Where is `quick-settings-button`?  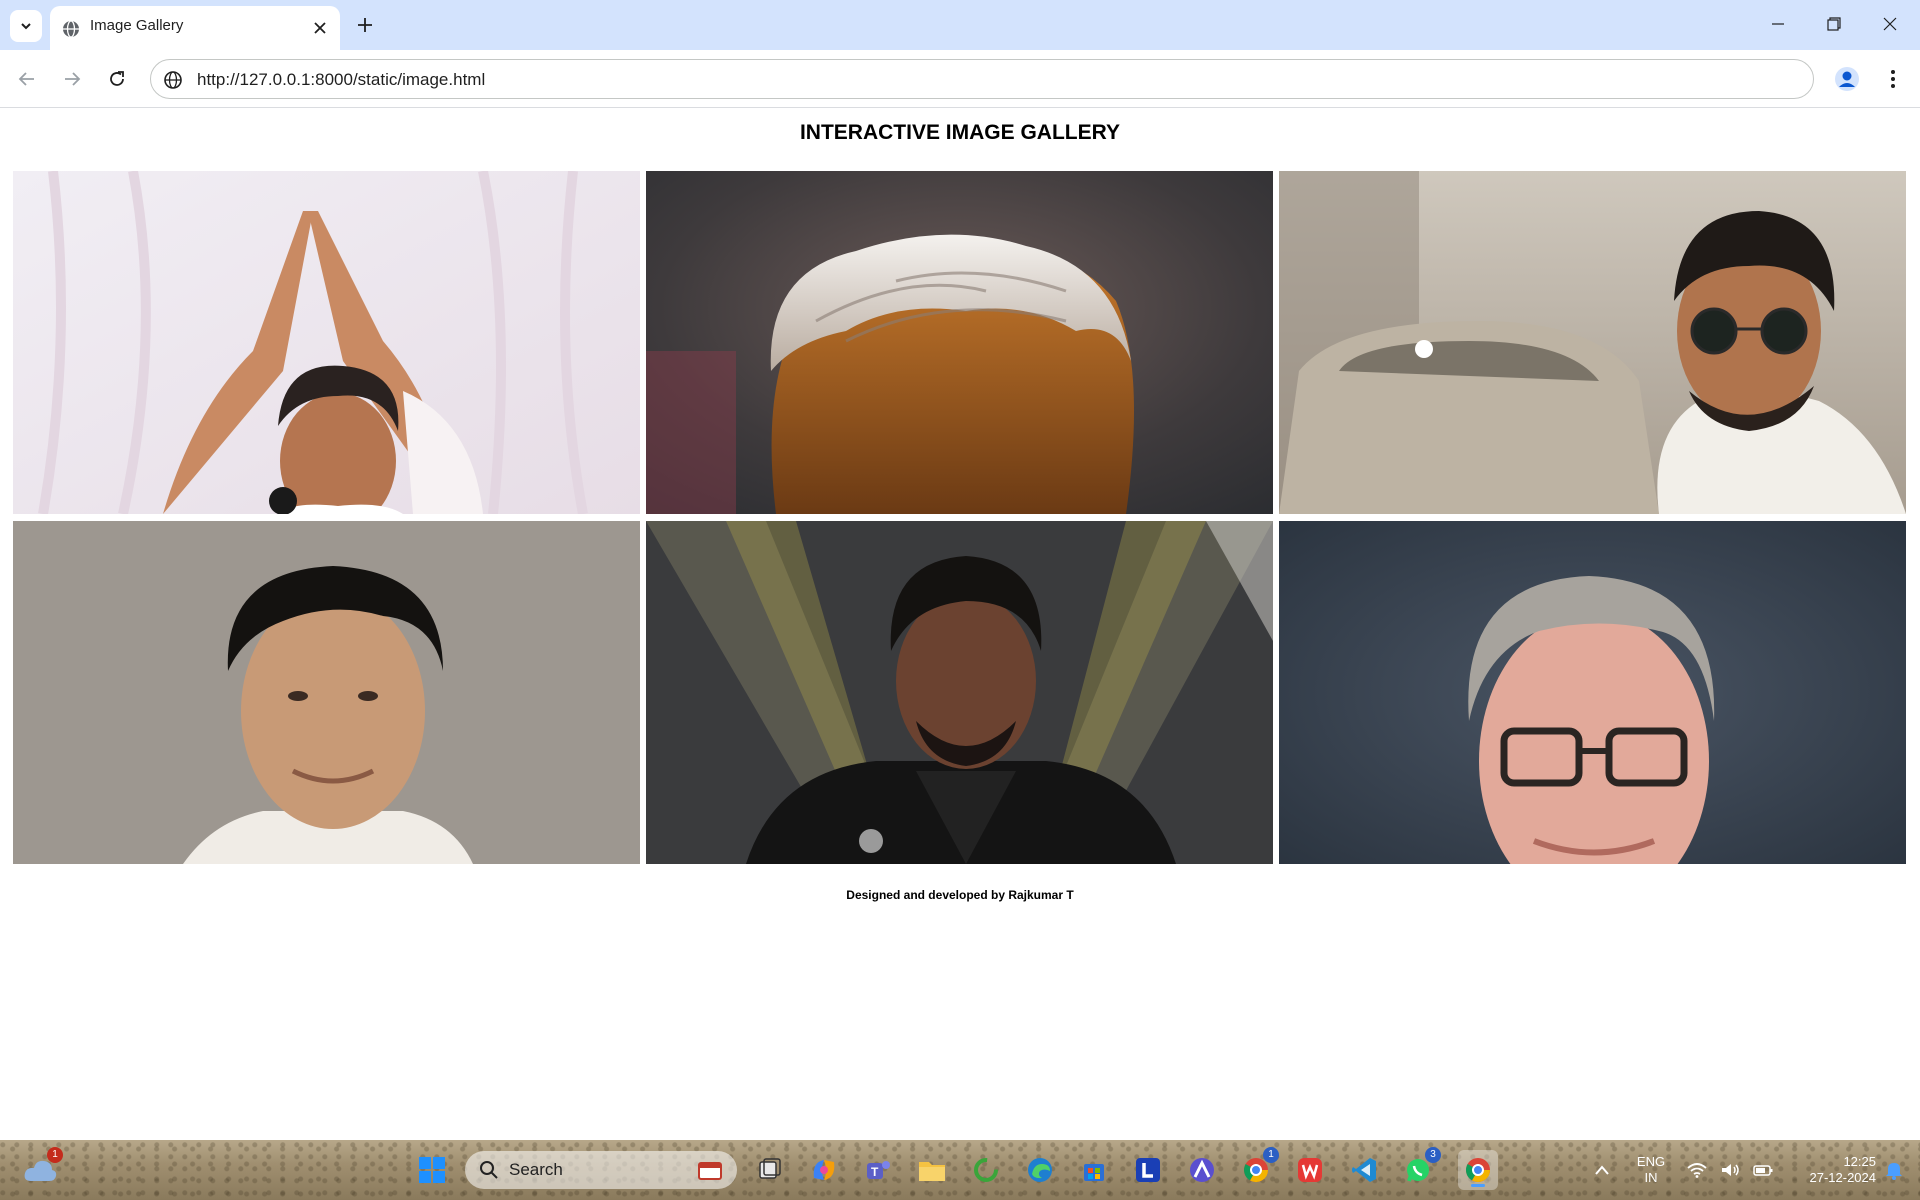
quick-settings-button is located at coordinates (1730, 1170).